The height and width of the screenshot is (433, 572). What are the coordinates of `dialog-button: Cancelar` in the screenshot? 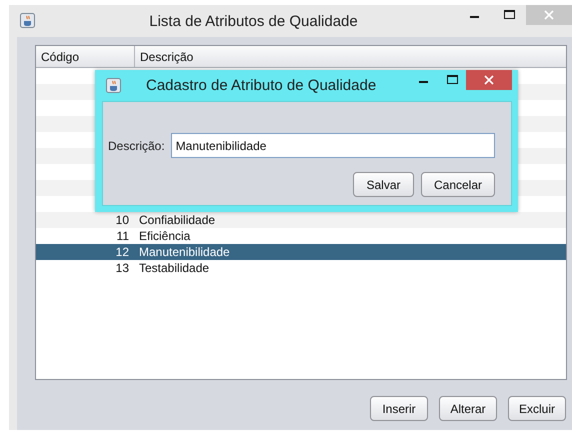 It's located at (458, 184).